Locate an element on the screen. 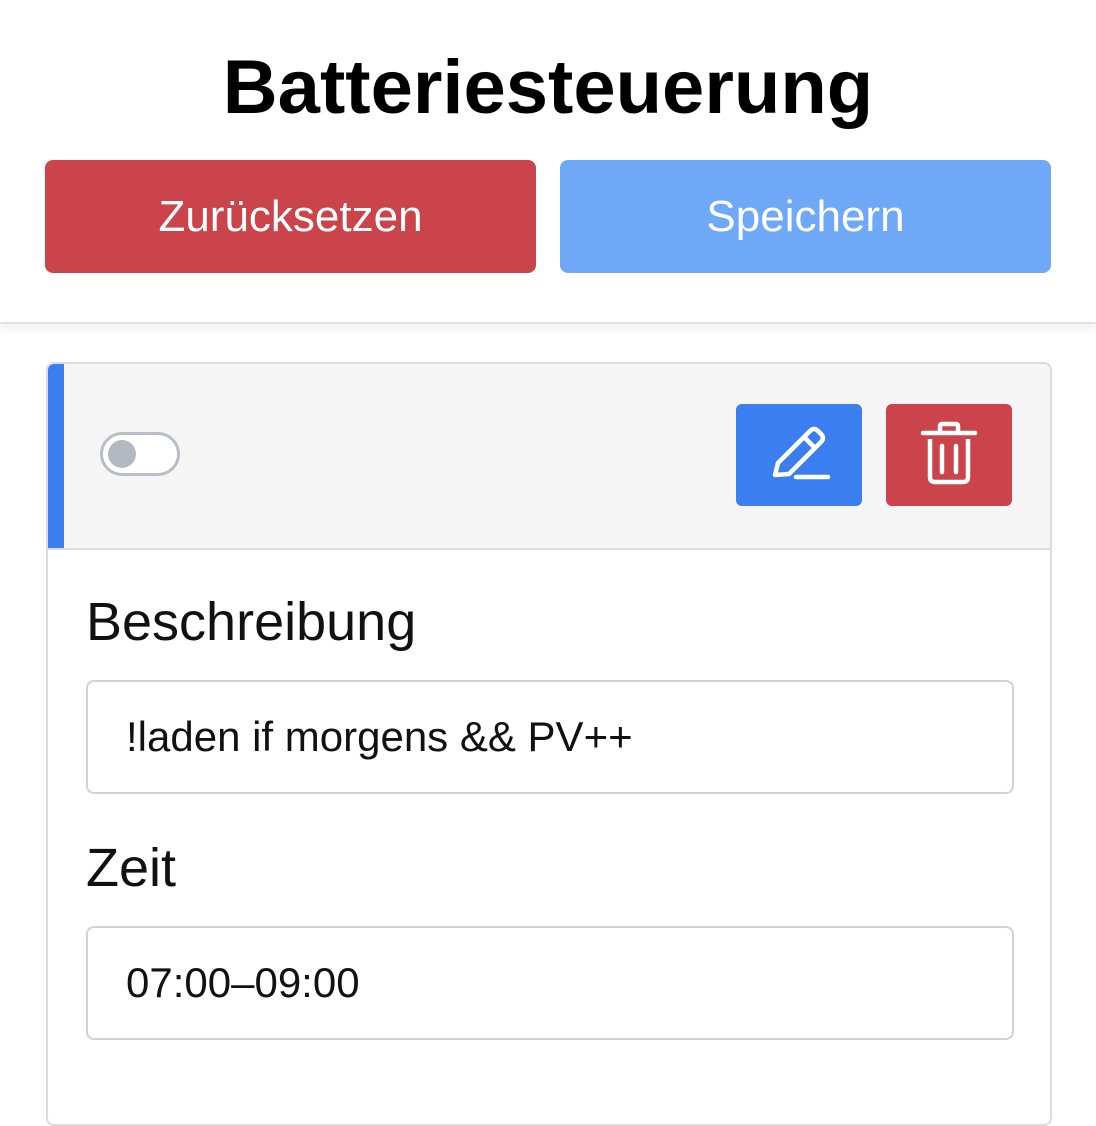 This screenshot has height=1126, width=1096. rule-enabled-toggle is located at coordinates (140, 454).